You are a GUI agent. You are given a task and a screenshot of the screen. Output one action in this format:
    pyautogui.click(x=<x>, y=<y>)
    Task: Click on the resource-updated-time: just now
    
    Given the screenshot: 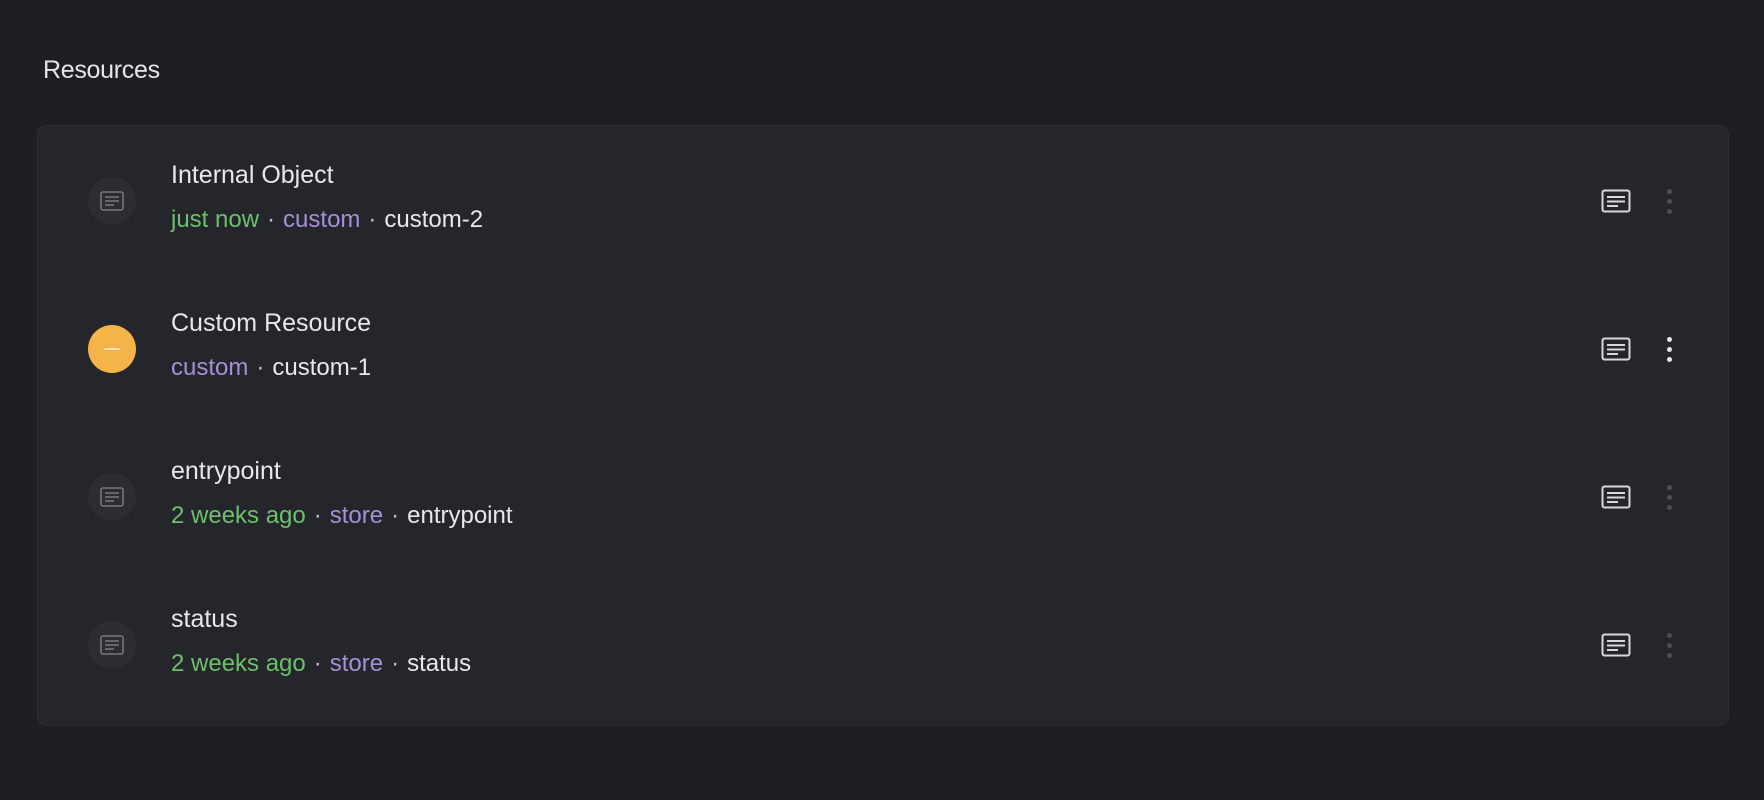 What is the action you would take?
    pyautogui.click(x=215, y=219)
    